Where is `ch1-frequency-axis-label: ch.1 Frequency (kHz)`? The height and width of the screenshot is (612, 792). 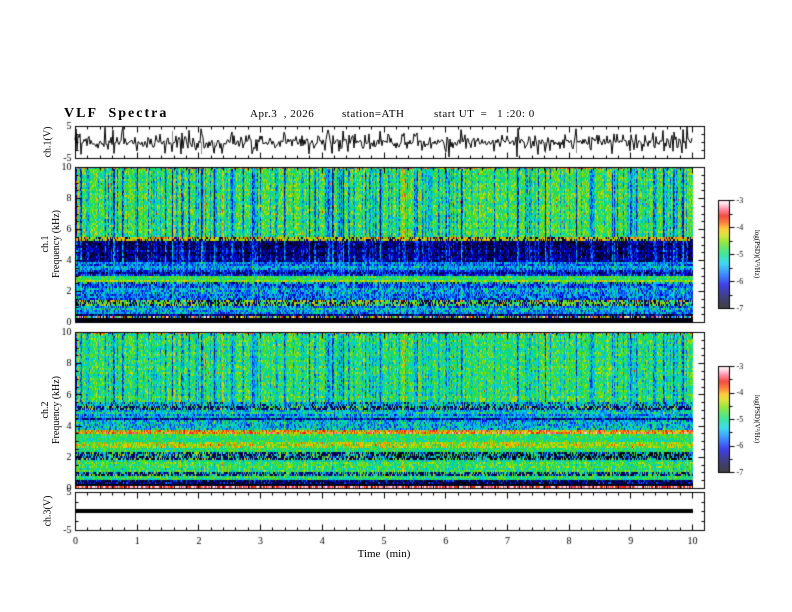
ch1-frequency-axis-label: ch.1 Frequency (kHz) is located at coordinates (51, 244).